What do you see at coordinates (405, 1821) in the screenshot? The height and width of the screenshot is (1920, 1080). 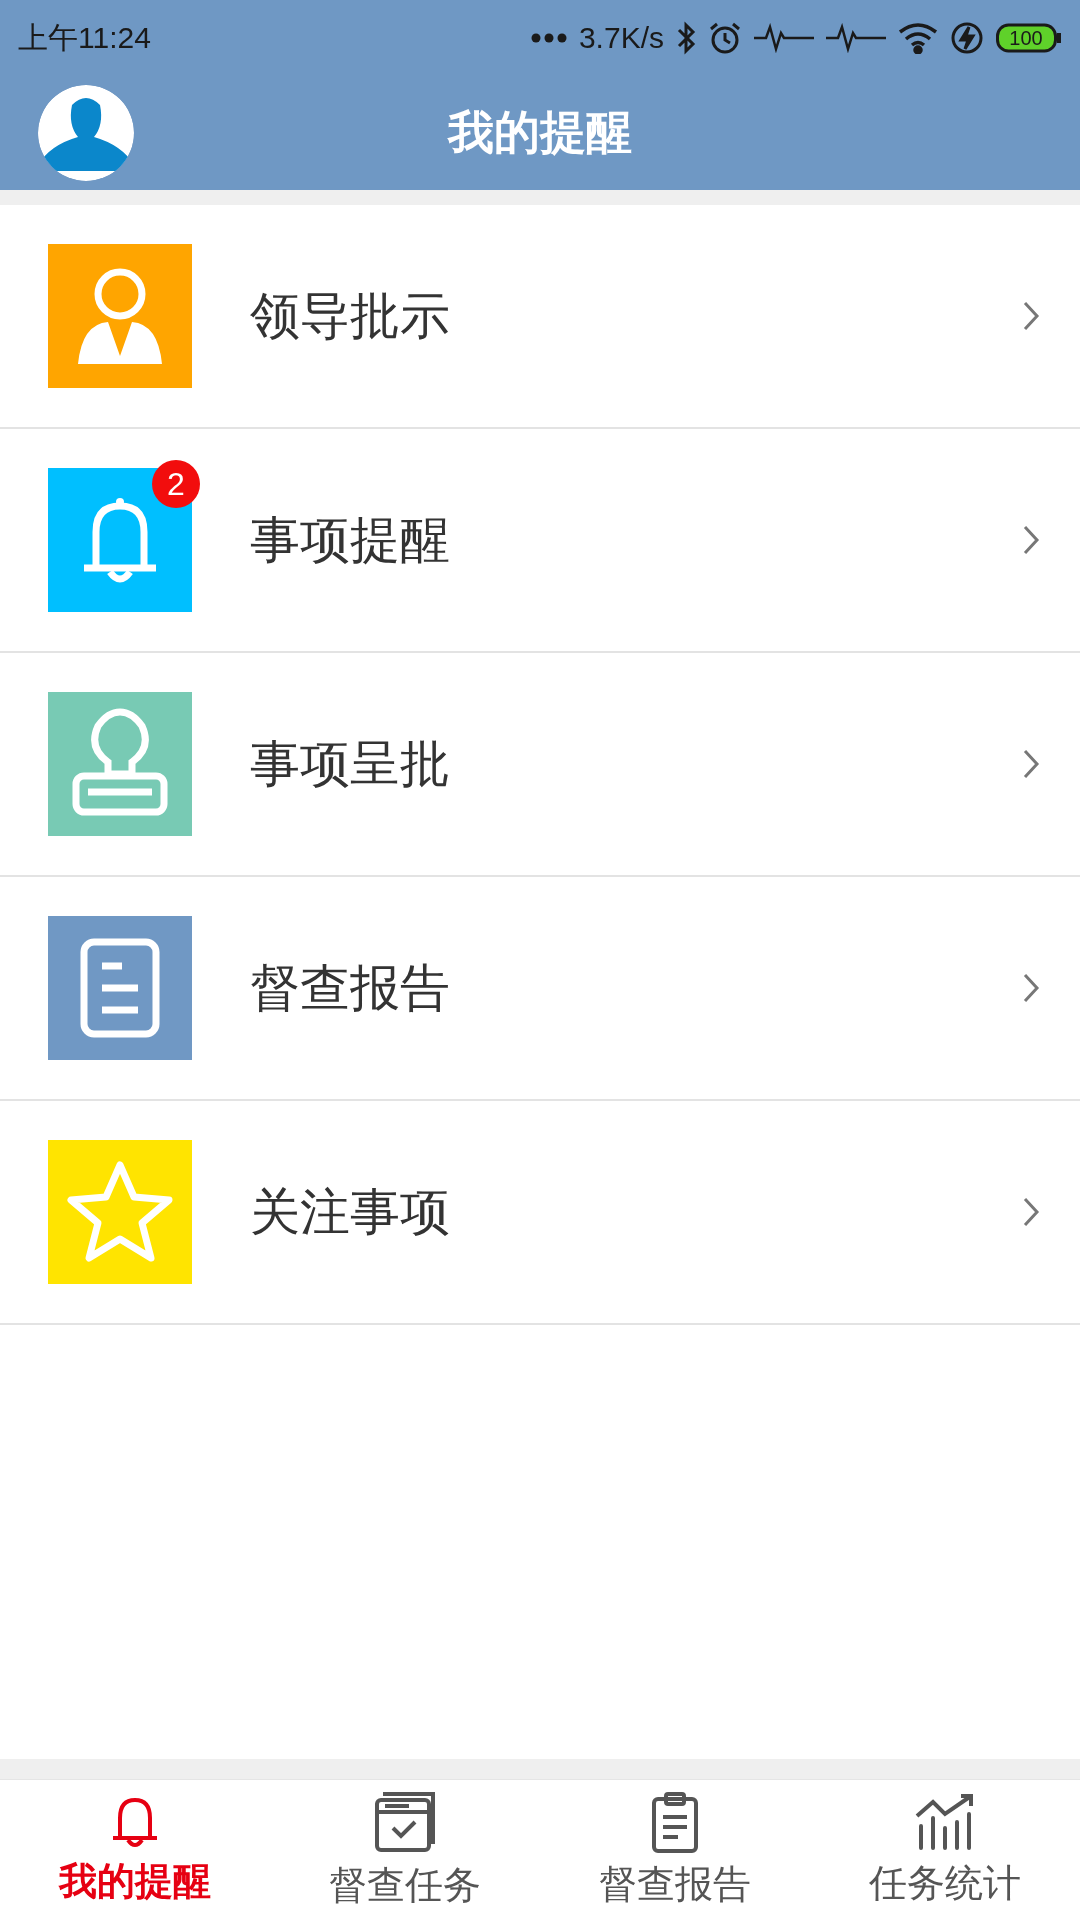 I see `calendar-check-icon` at bounding box center [405, 1821].